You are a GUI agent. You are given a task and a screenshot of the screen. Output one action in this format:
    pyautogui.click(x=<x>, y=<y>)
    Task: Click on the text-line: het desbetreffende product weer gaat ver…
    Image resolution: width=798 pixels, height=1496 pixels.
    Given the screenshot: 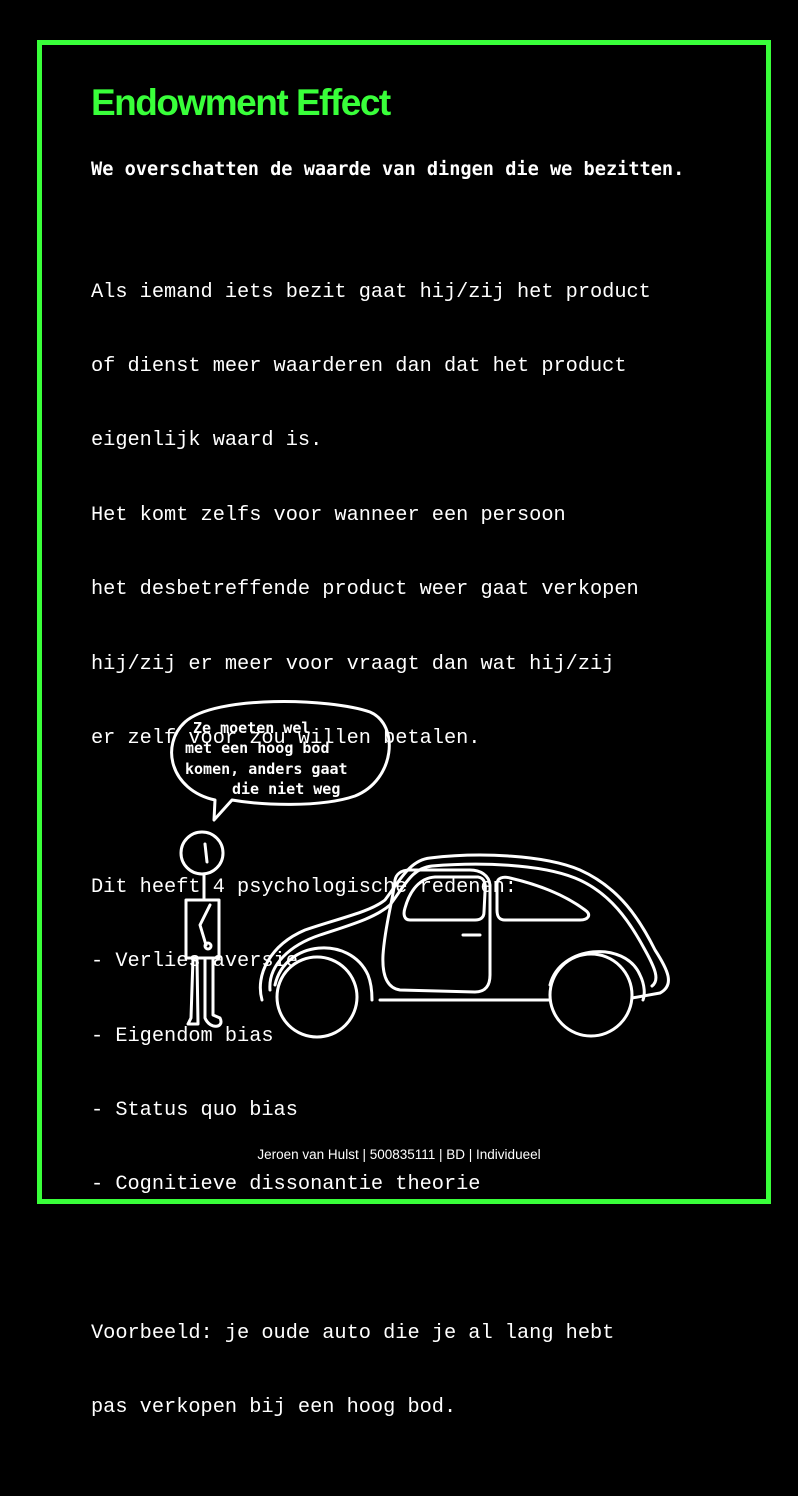 What is the action you would take?
    pyautogui.click(x=365, y=590)
    